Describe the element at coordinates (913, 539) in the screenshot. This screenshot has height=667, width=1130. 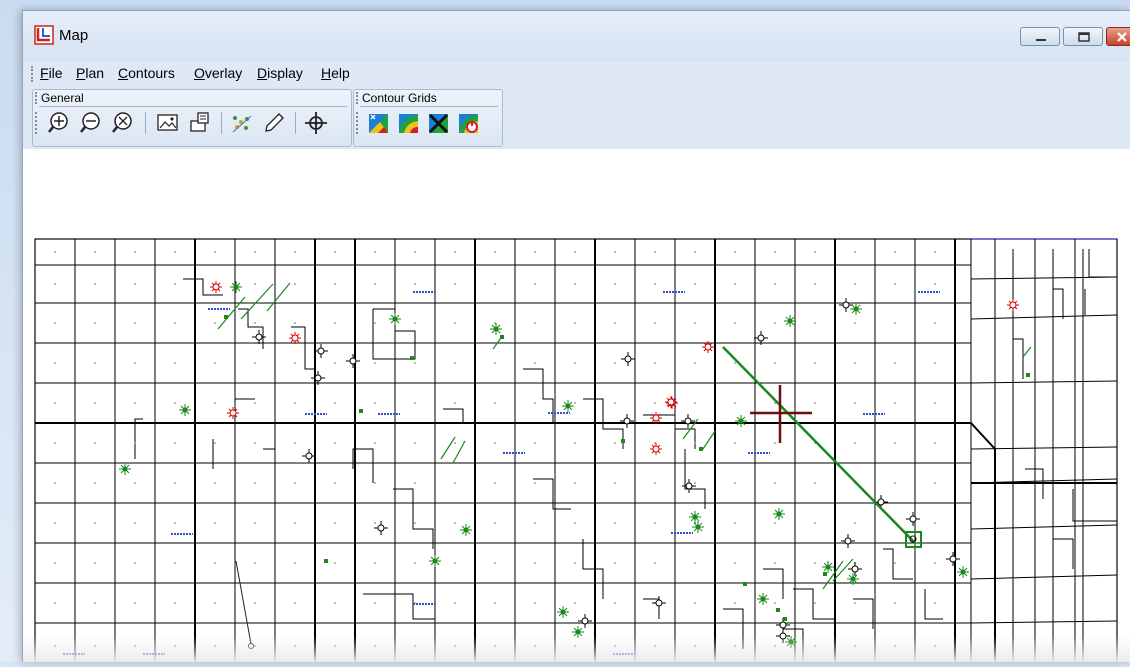
I see `selected-well-box` at that location.